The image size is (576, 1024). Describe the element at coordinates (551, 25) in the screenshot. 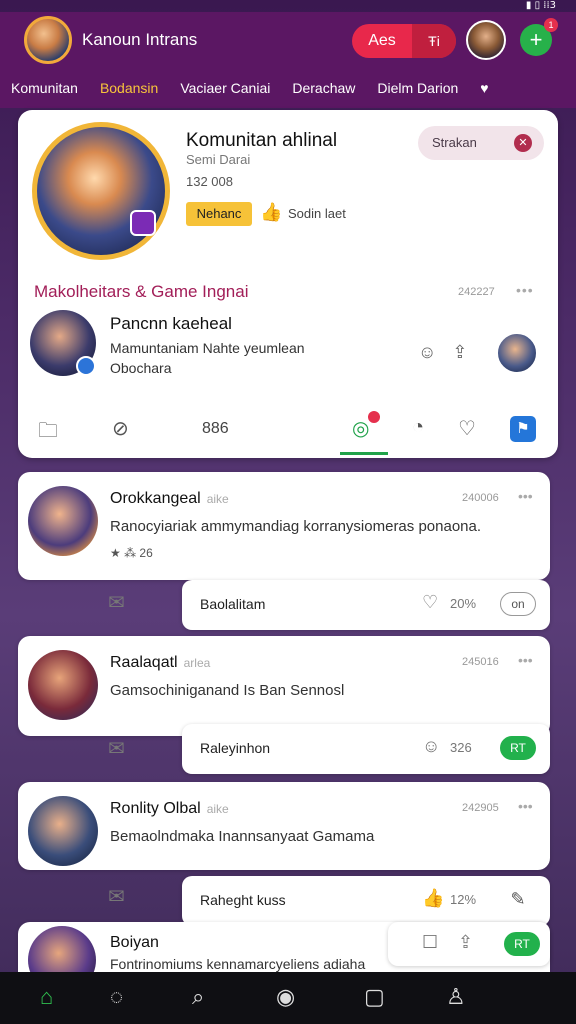

I see `notification-badge: 1` at that location.